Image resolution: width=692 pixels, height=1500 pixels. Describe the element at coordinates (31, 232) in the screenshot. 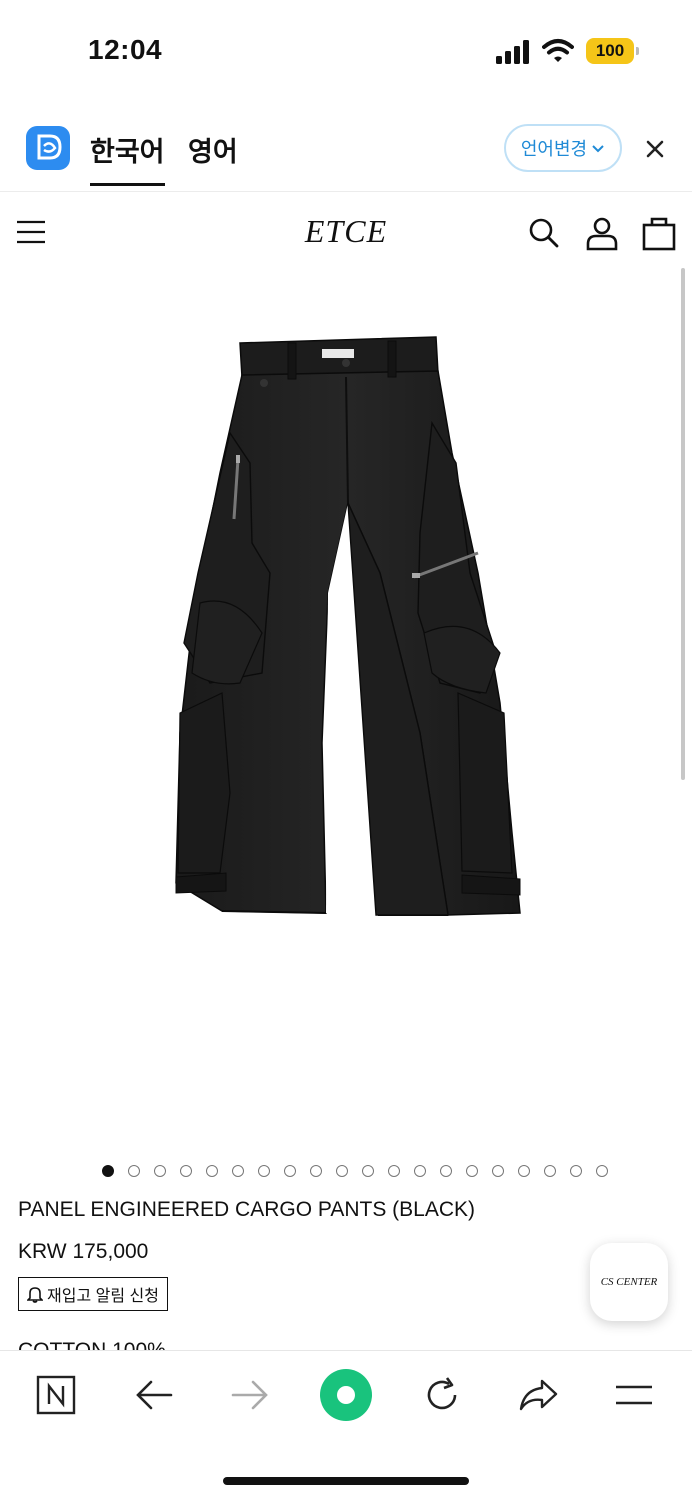

I see `menu-icon` at that location.